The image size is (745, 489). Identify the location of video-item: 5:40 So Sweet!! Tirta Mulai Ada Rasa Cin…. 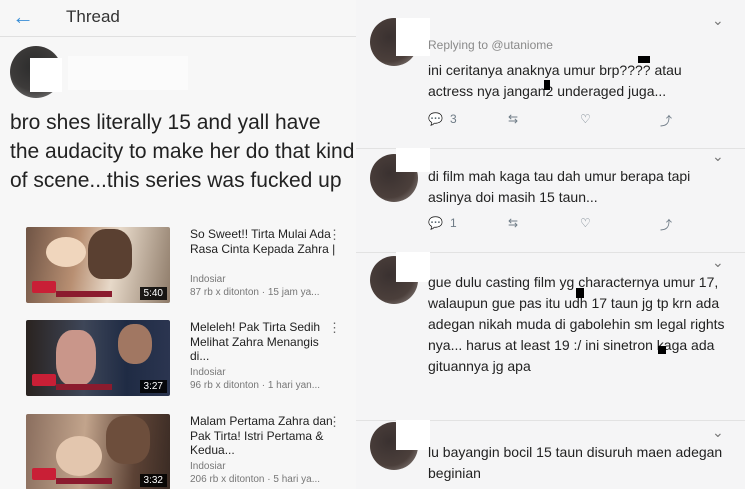
(191, 269).